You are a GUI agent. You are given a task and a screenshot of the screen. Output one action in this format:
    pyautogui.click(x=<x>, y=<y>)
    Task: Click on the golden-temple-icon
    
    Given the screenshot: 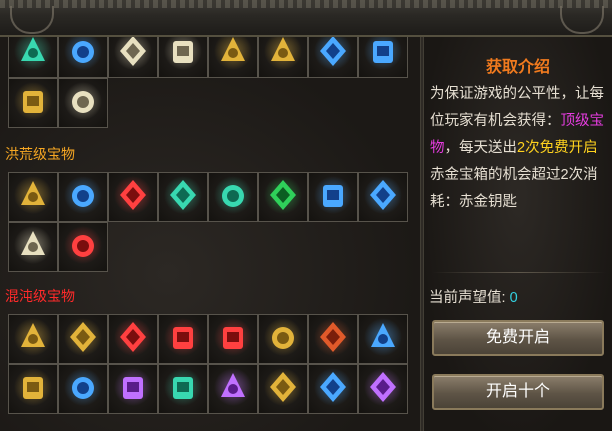 What is the action you would take?
    pyautogui.click(x=33, y=247)
    